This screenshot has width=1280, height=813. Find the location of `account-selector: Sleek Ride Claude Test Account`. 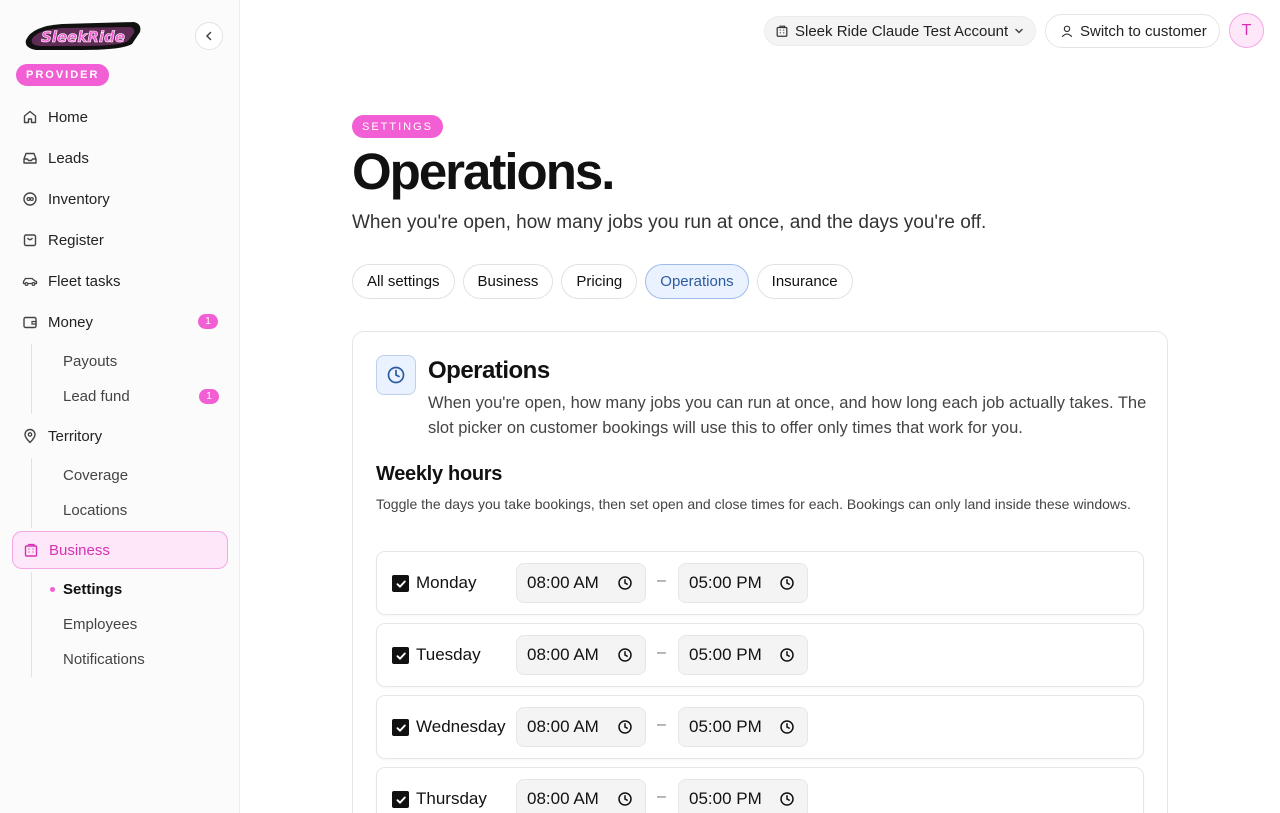

account-selector: Sleek Ride Claude Test Account is located at coordinates (900, 31).